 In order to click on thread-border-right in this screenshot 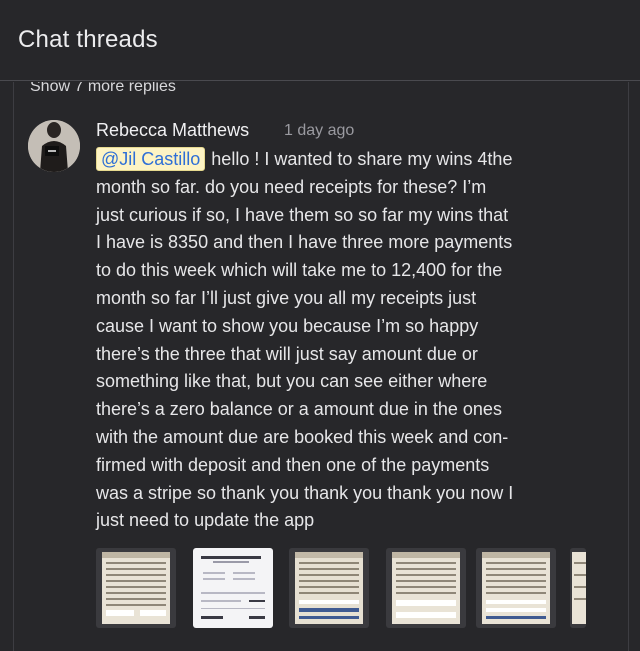, I will do `click(628, 366)`.